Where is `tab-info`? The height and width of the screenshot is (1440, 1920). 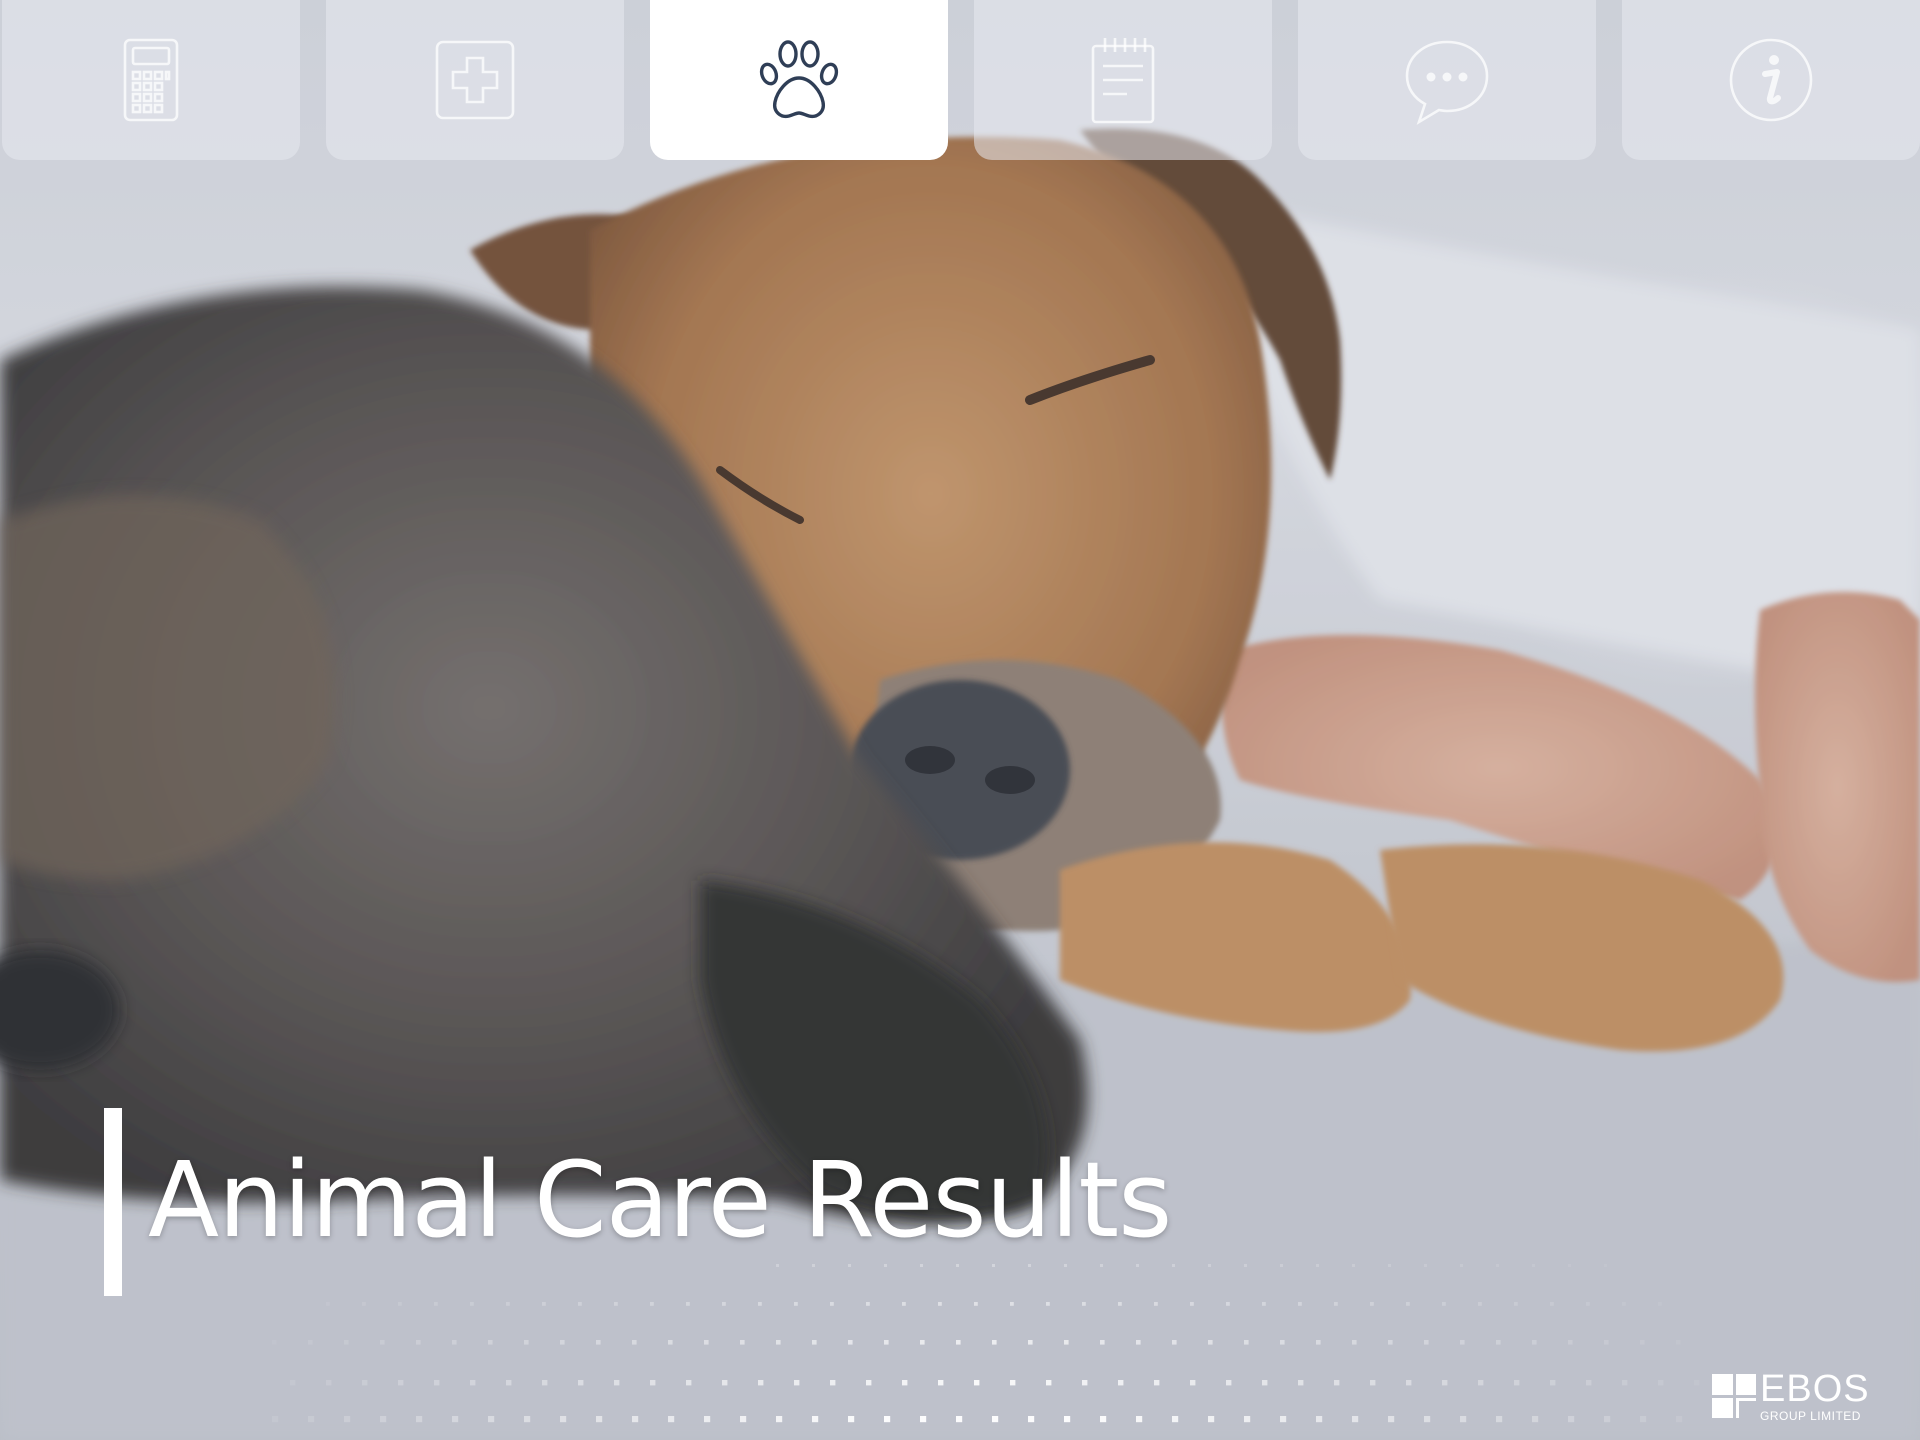
tab-info is located at coordinates (1771, 80).